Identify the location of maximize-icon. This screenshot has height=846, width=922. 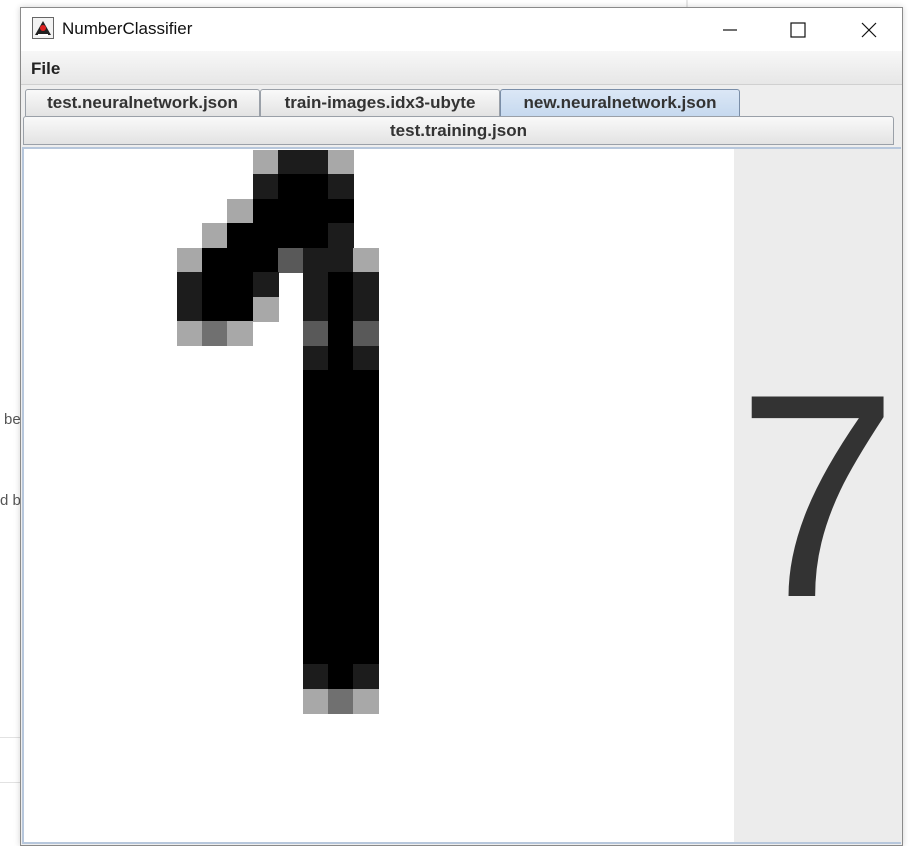
(798, 29).